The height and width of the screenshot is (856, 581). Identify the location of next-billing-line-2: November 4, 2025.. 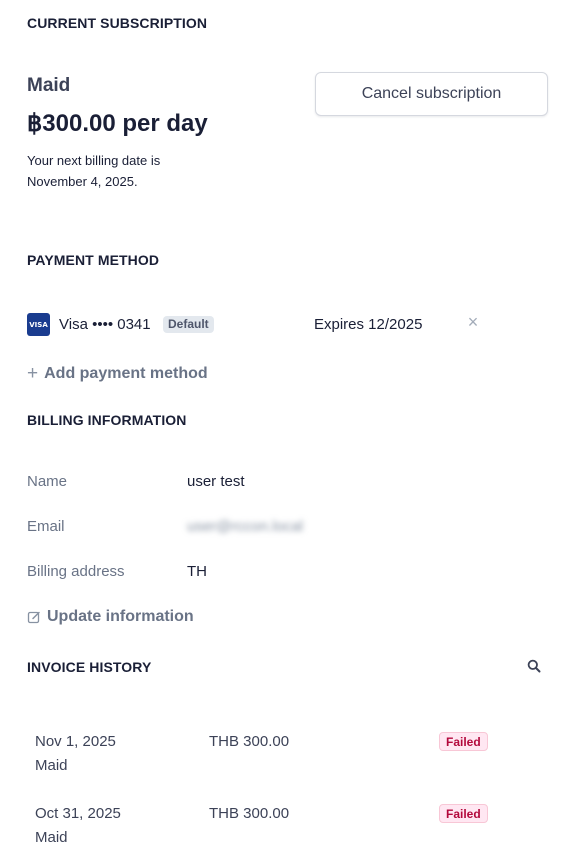
(82, 181).